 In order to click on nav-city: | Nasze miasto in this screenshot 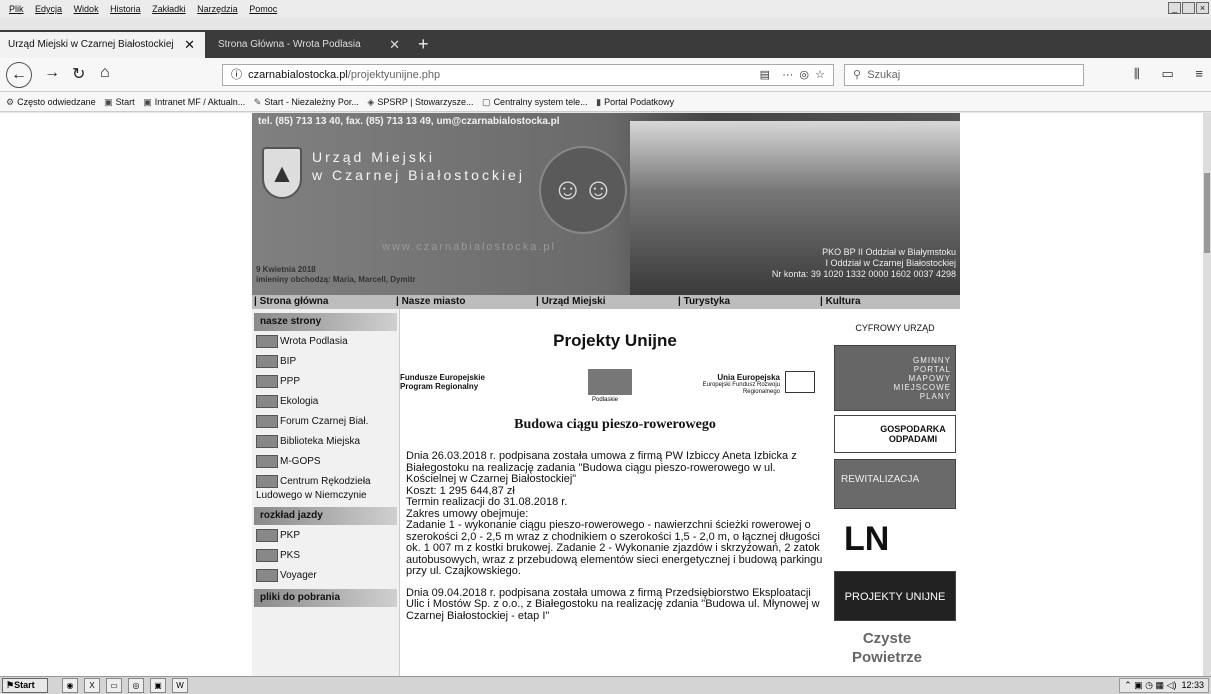, I will do `click(431, 301)`.